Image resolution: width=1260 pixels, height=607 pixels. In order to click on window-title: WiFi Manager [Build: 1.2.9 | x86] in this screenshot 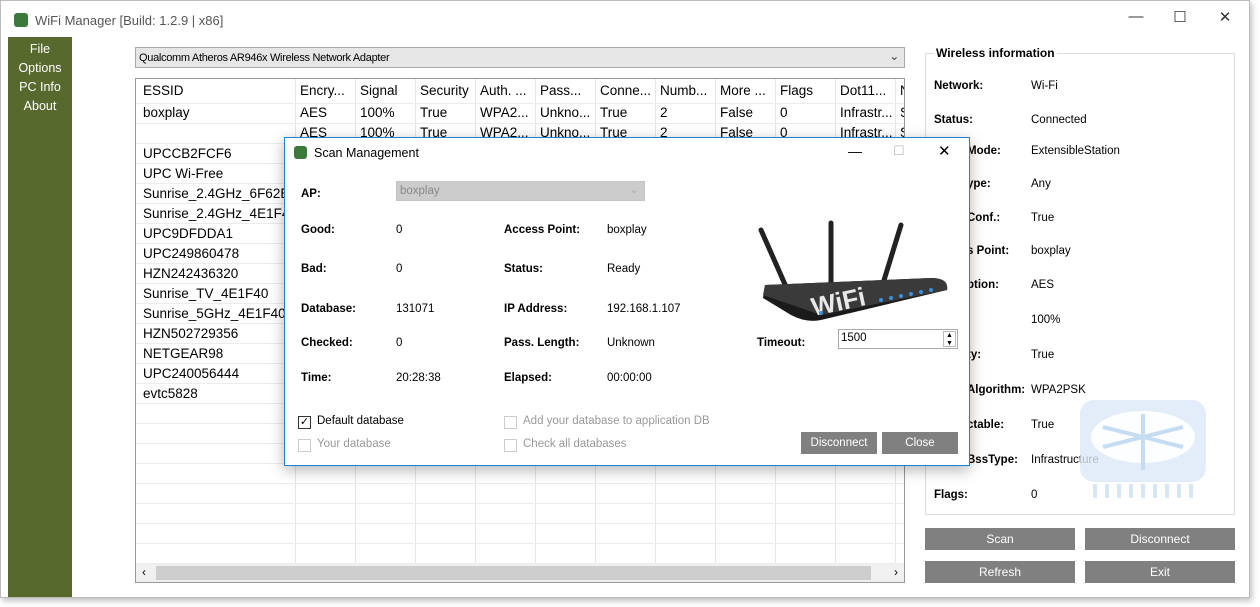, I will do `click(129, 20)`.